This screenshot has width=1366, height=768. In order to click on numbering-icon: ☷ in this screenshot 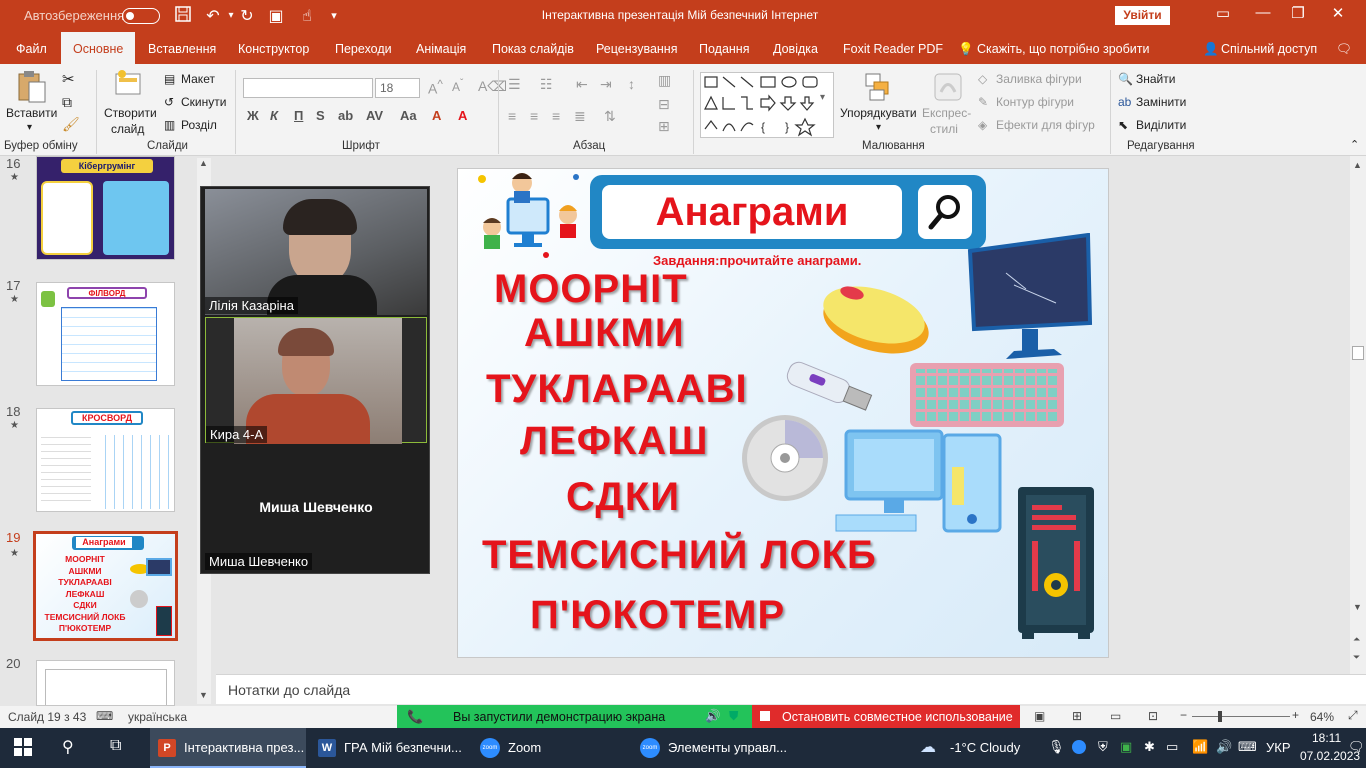, I will do `click(546, 84)`.